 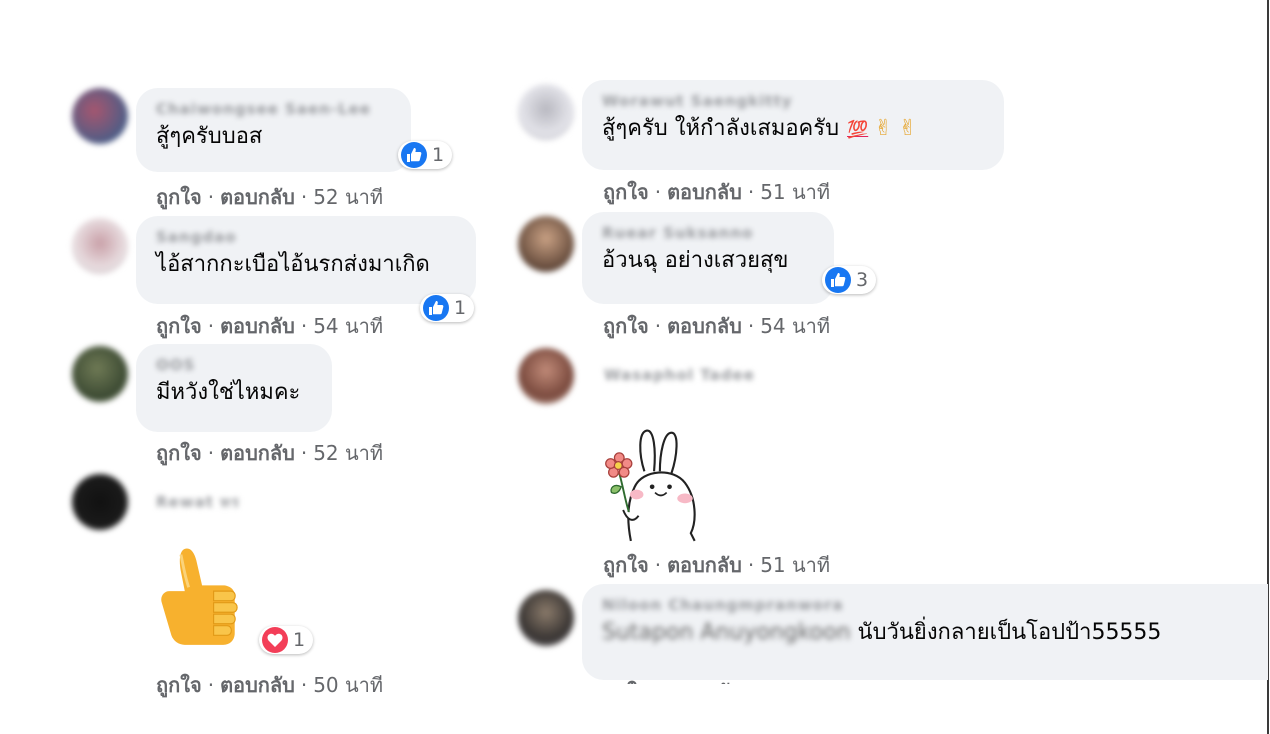 What do you see at coordinates (273, 130) in the screenshot?
I see `comment-bubble: Chaiwongsee Saen-Lee สู้ๆครับบอส` at bounding box center [273, 130].